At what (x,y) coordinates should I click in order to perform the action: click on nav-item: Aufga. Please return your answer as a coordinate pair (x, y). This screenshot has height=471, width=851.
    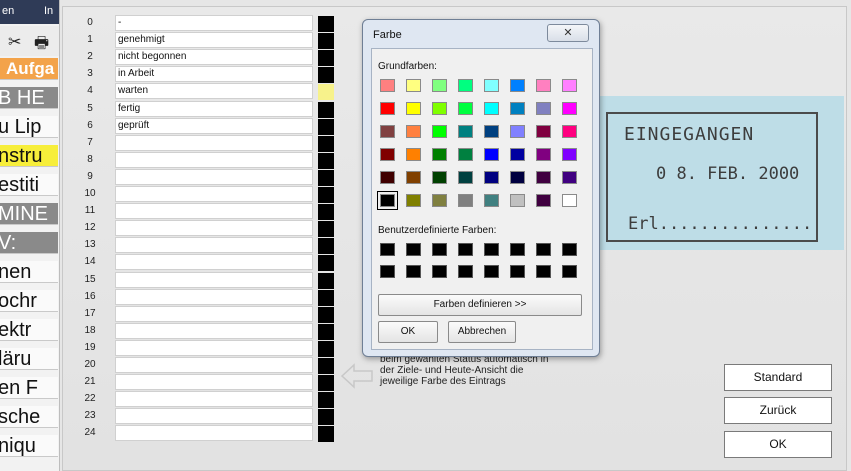
    Looking at the image, I should click on (29, 69).